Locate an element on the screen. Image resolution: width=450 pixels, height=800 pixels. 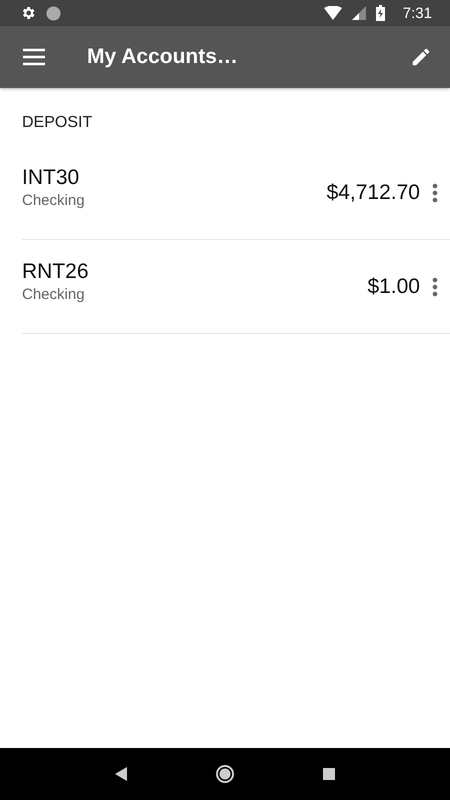
account-balance: $1.00 is located at coordinates (393, 286).